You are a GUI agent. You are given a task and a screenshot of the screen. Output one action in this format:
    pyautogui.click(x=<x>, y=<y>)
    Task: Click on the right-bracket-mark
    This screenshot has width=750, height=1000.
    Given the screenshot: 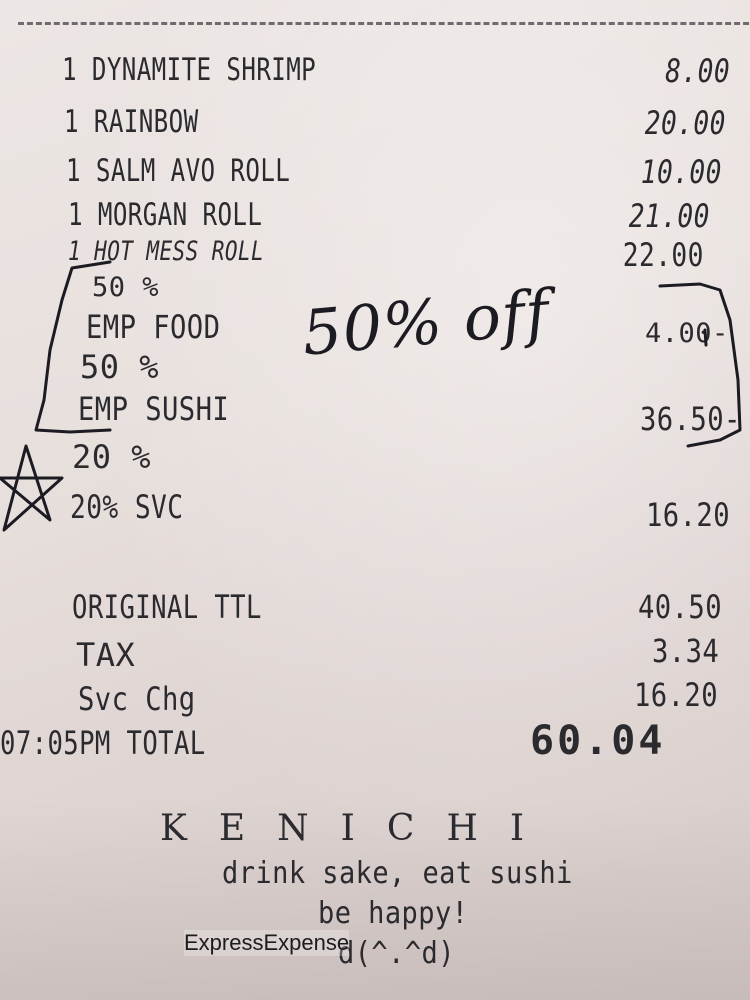 What is the action you would take?
    pyautogui.click(x=700, y=365)
    